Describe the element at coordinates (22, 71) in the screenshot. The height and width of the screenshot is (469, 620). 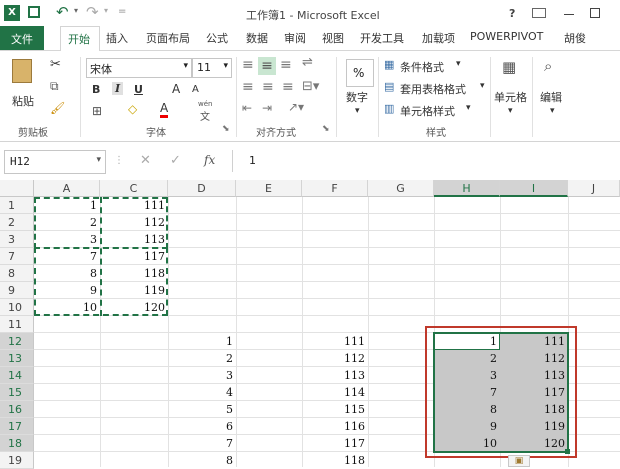
I see `paste-icon` at that location.